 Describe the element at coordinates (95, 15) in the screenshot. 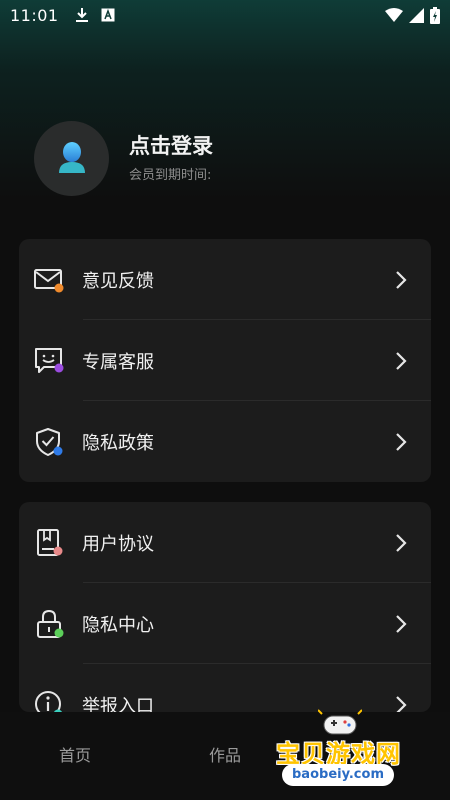

I see `status-left-icons` at that location.